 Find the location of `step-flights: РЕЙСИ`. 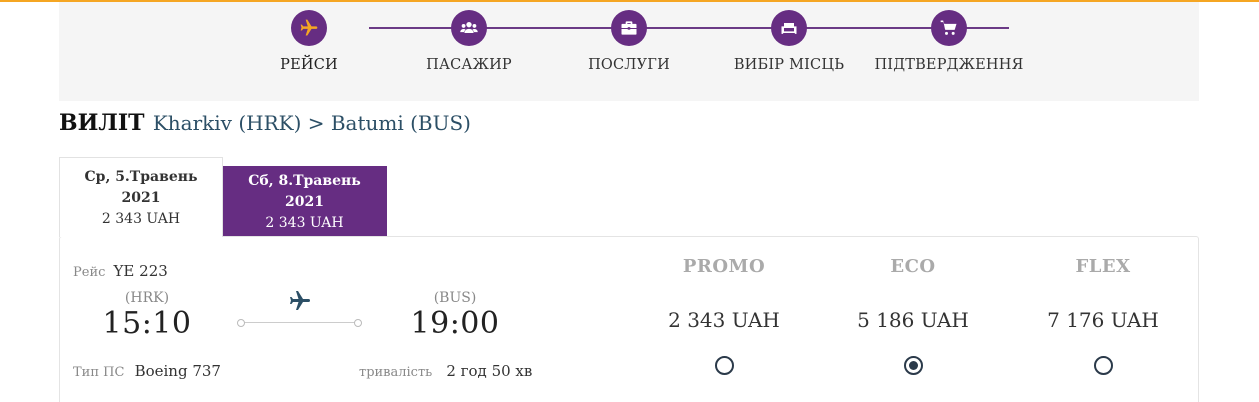

step-flights: РЕЙСИ is located at coordinates (309, 41).